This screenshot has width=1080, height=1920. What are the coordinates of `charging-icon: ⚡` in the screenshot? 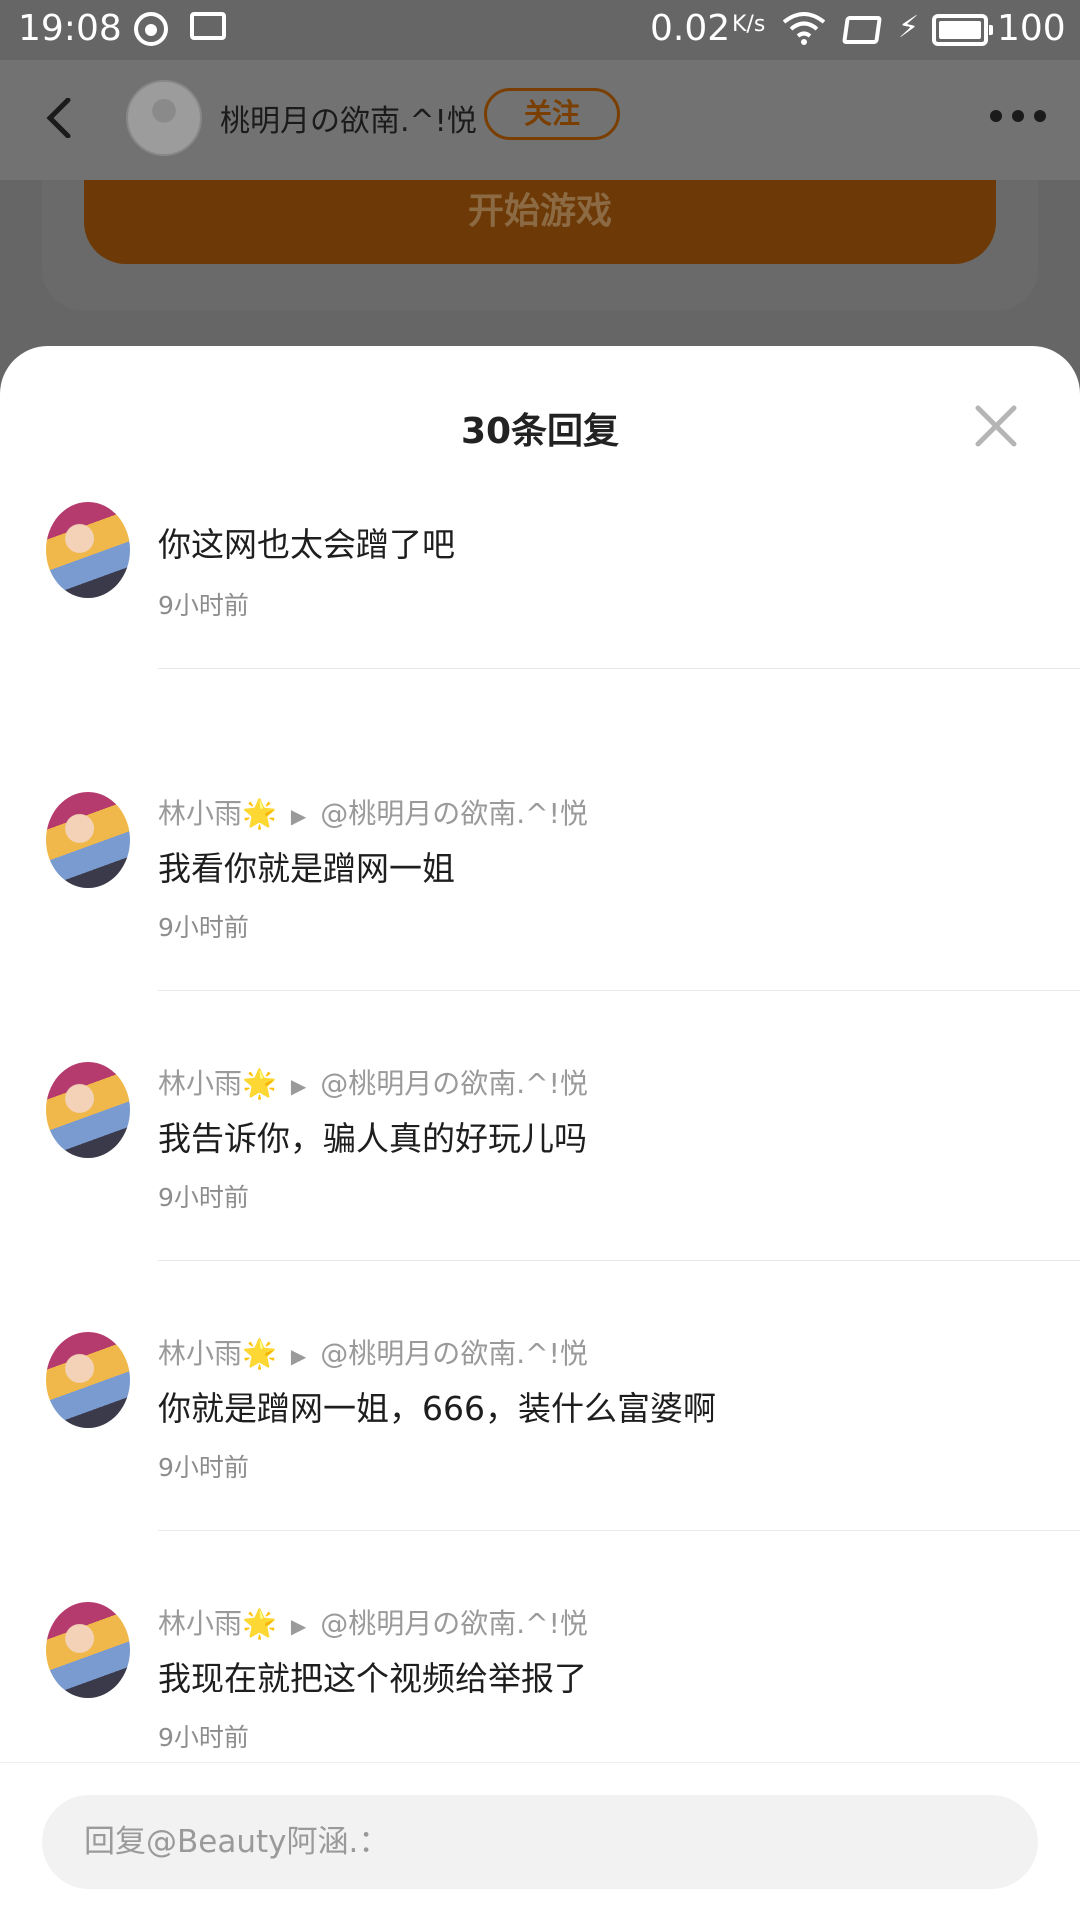 It's located at (909, 27).